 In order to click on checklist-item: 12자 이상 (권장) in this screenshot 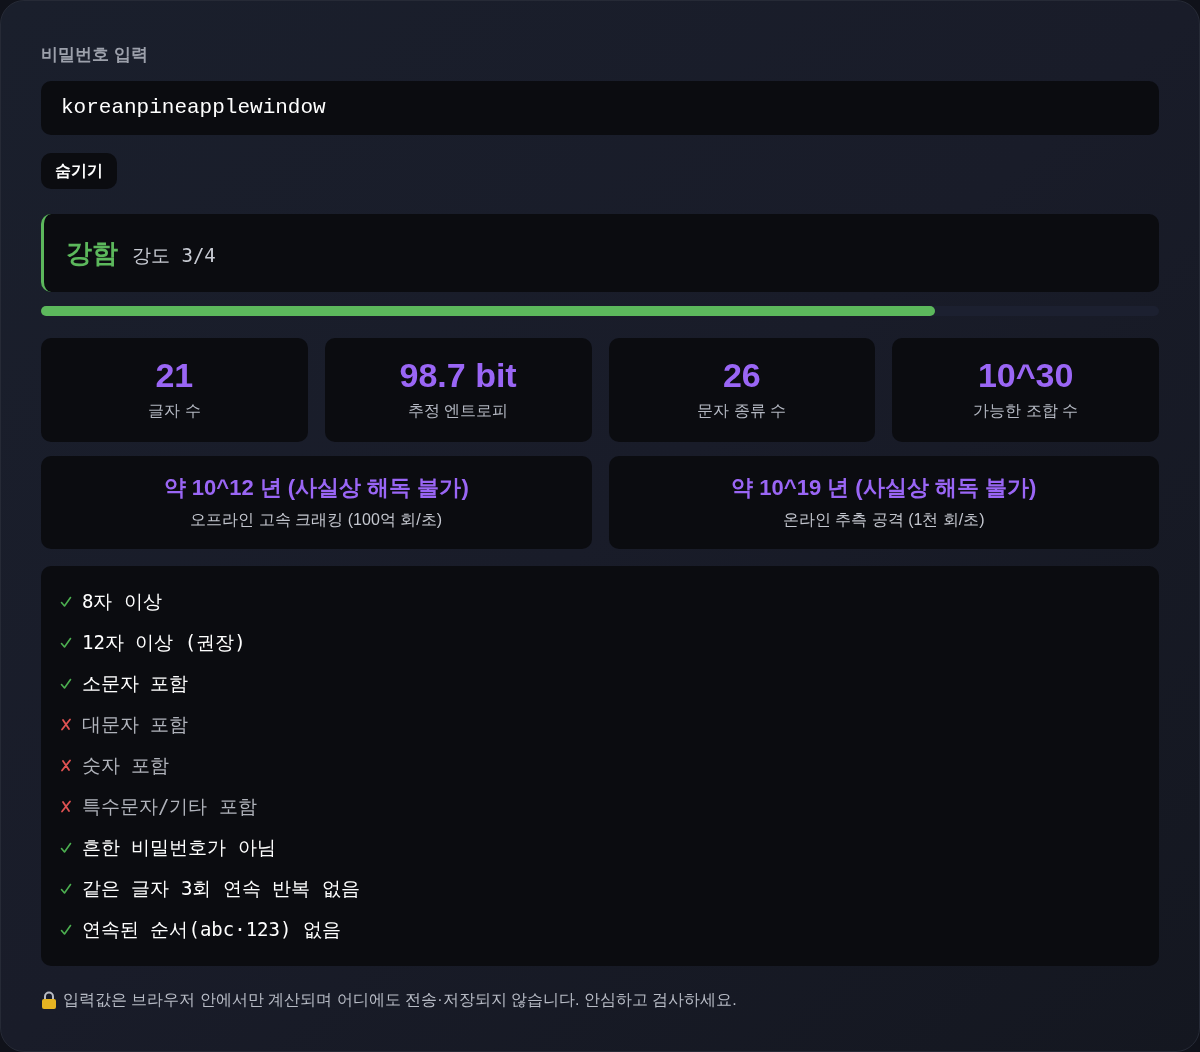, I will do `click(164, 643)`.